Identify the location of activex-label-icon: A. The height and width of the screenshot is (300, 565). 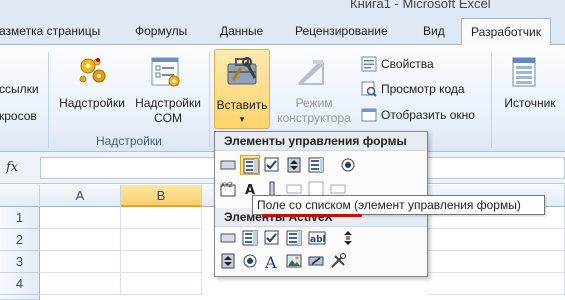
(272, 261).